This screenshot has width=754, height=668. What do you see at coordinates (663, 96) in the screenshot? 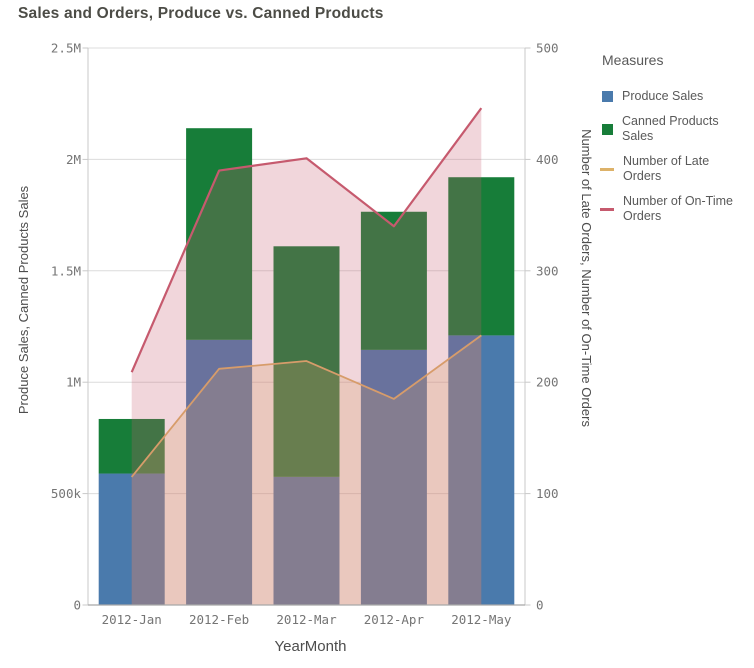
I see `legend-item-label: Produce Sales` at bounding box center [663, 96].